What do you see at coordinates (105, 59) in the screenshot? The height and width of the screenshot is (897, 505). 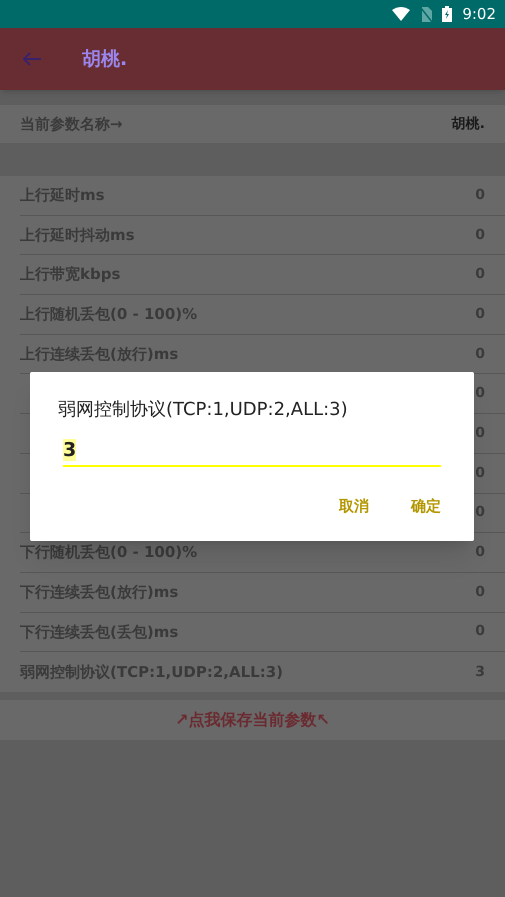 I see `toolbar-title: 胡桃.` at bounding box center [105, 59].